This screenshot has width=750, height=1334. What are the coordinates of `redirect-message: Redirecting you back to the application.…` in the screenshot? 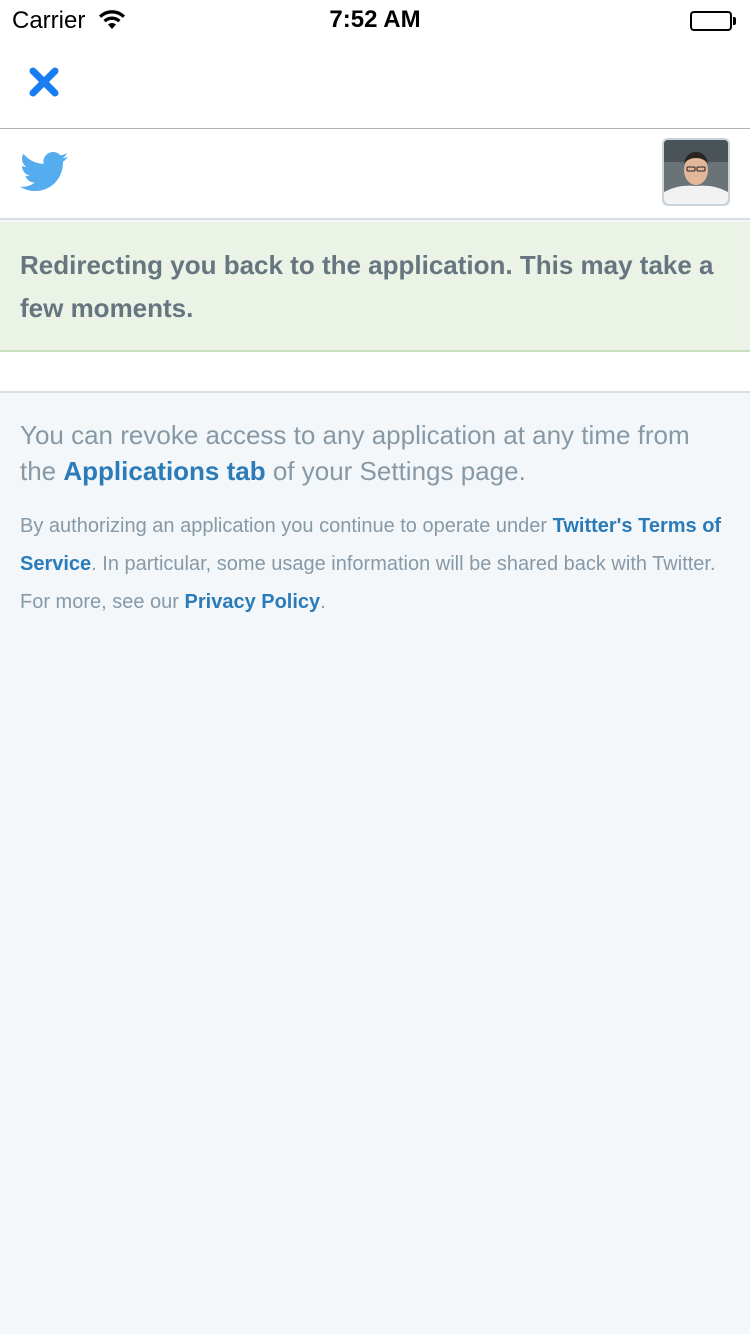 It's located at (375, 287).